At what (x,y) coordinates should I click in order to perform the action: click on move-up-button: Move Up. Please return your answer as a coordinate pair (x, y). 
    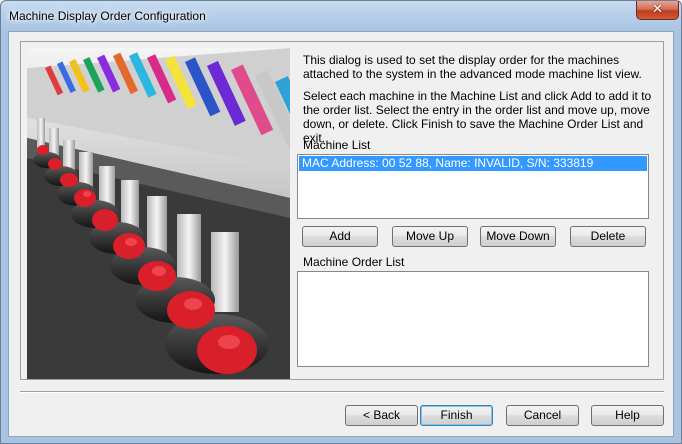
    Looking at the image, I should click on (430, 236).